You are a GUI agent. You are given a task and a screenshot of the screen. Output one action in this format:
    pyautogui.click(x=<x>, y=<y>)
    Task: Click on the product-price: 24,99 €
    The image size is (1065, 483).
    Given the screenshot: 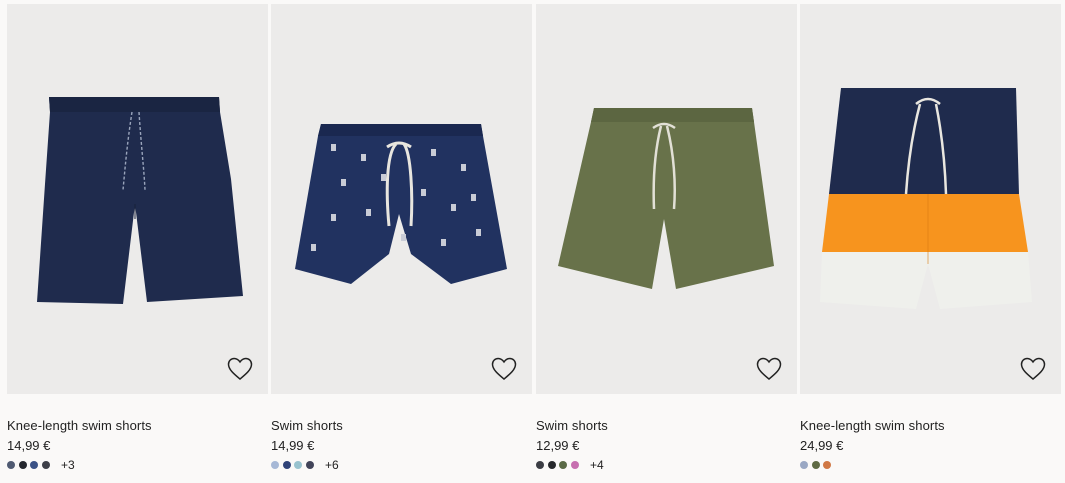 What is the action you would take?
    pyautogui.click(x=822, y=445)
    